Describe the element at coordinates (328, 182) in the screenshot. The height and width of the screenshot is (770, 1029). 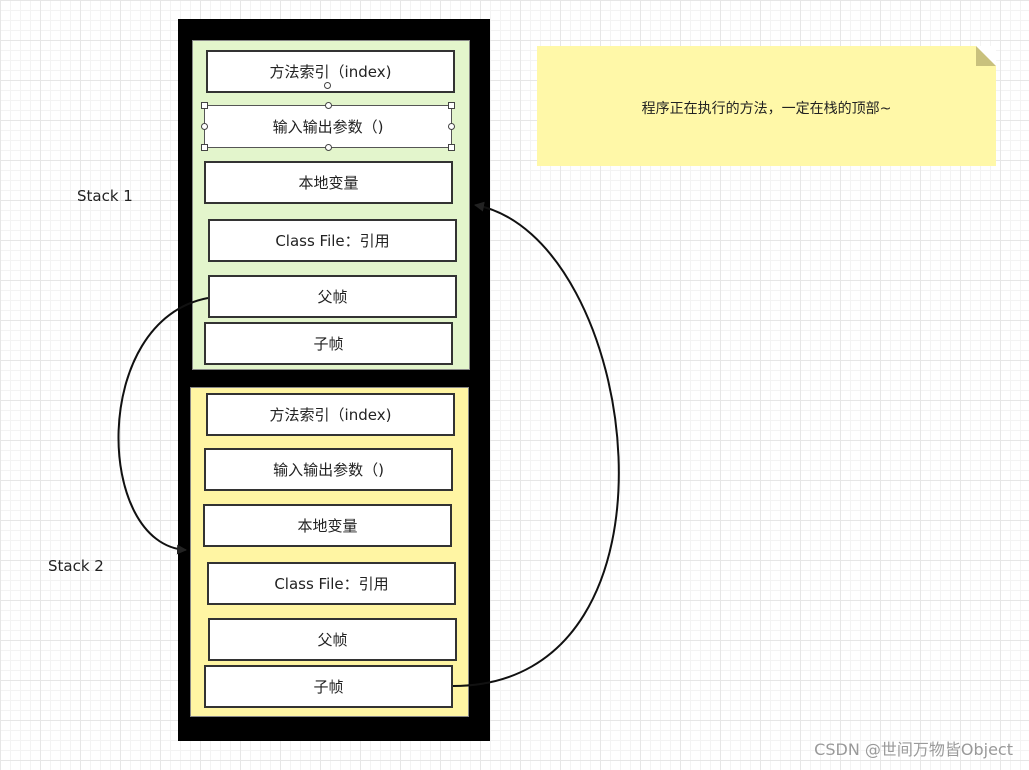
I see `stack-1-frame-local-vars: 本地变量` at that location.